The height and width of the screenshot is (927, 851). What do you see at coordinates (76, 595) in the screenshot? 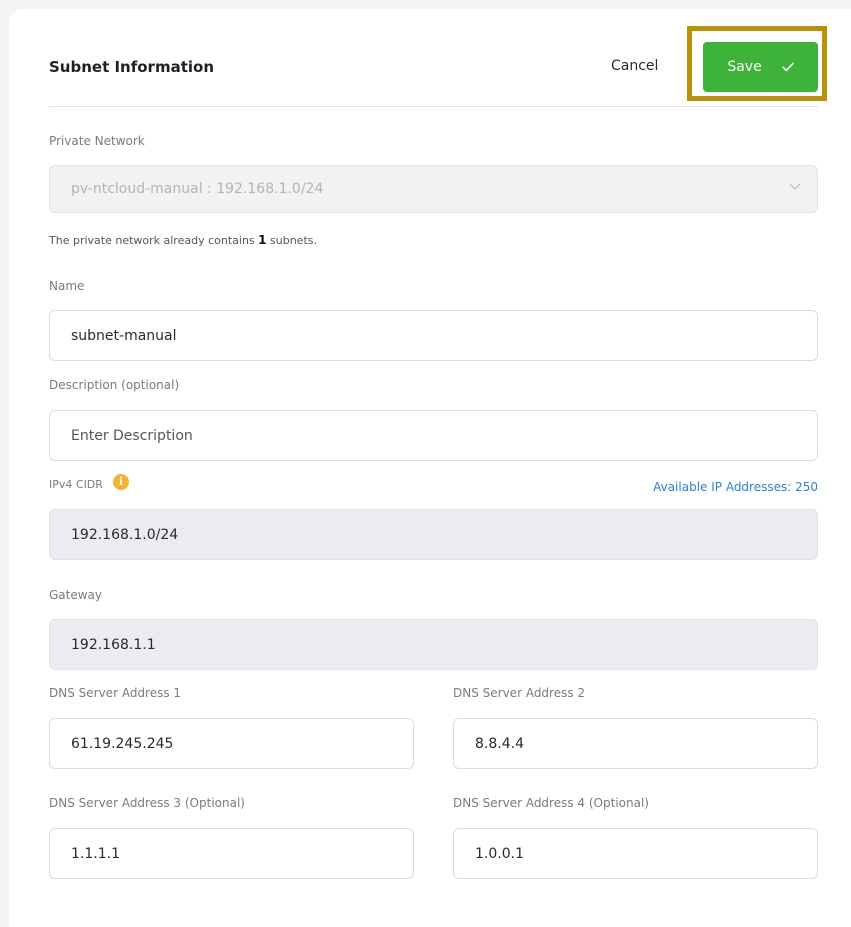
I see `gateway-label: Gateway` at bounding box center [76, 595].